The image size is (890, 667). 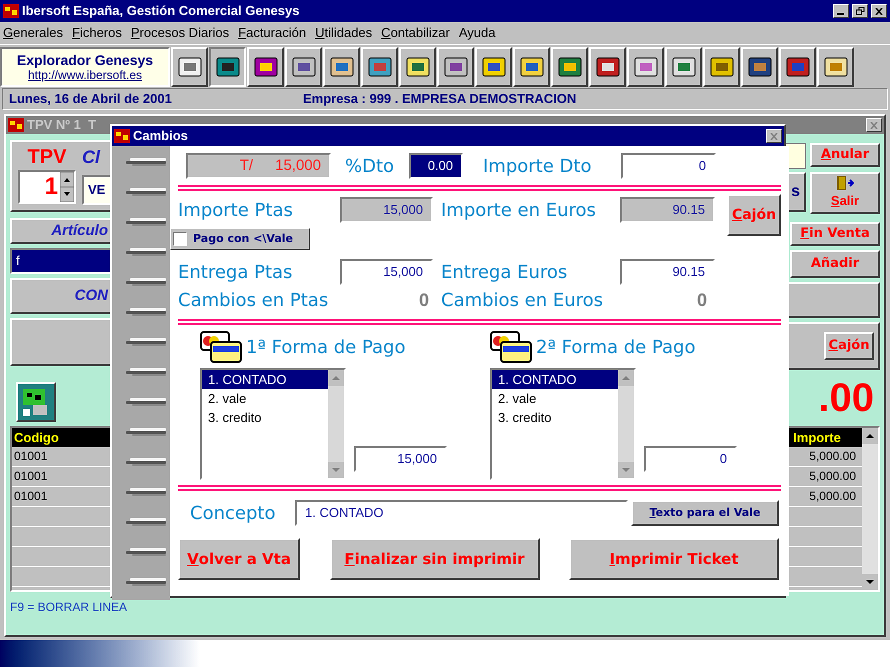 I want to click on dto-label: %Dto, so click(x=370, y=166).